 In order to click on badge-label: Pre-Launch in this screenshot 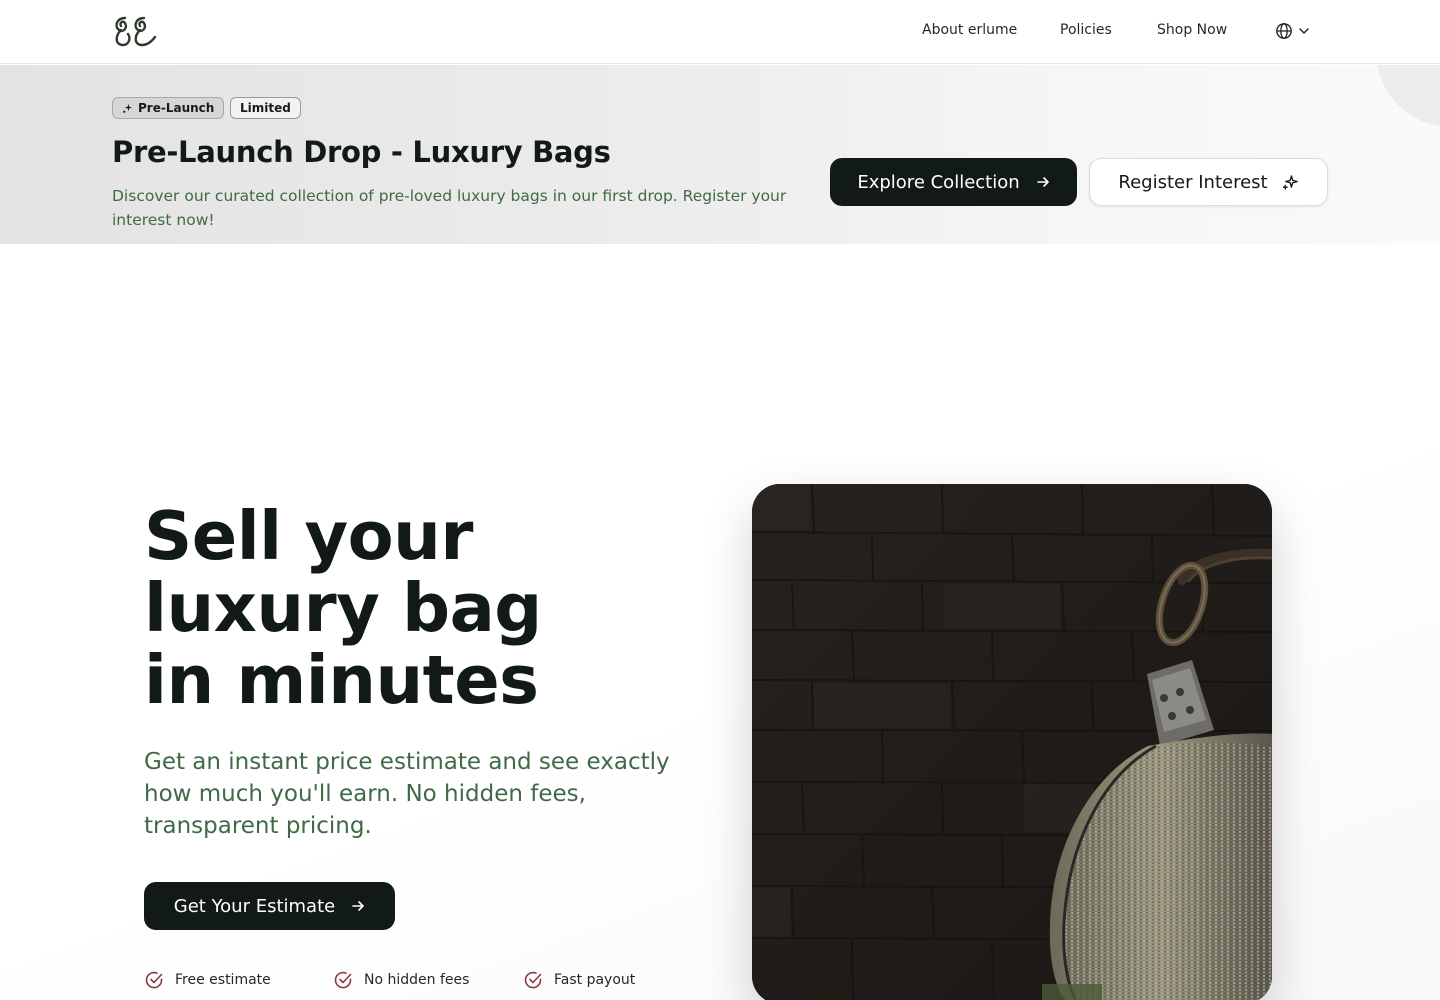, I will do `click(176, 108)`.